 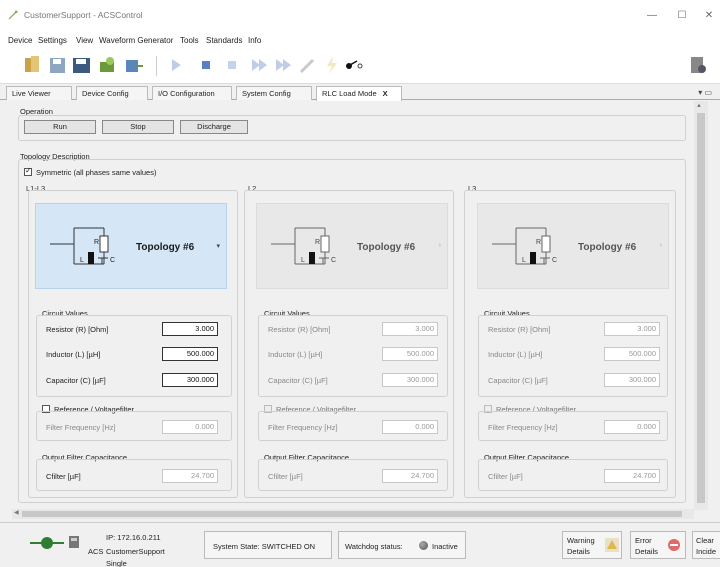 What do you see at coordinates (554, 260) in the screenshot?
I see `svg-text: C` at bounding box center [554, 260].